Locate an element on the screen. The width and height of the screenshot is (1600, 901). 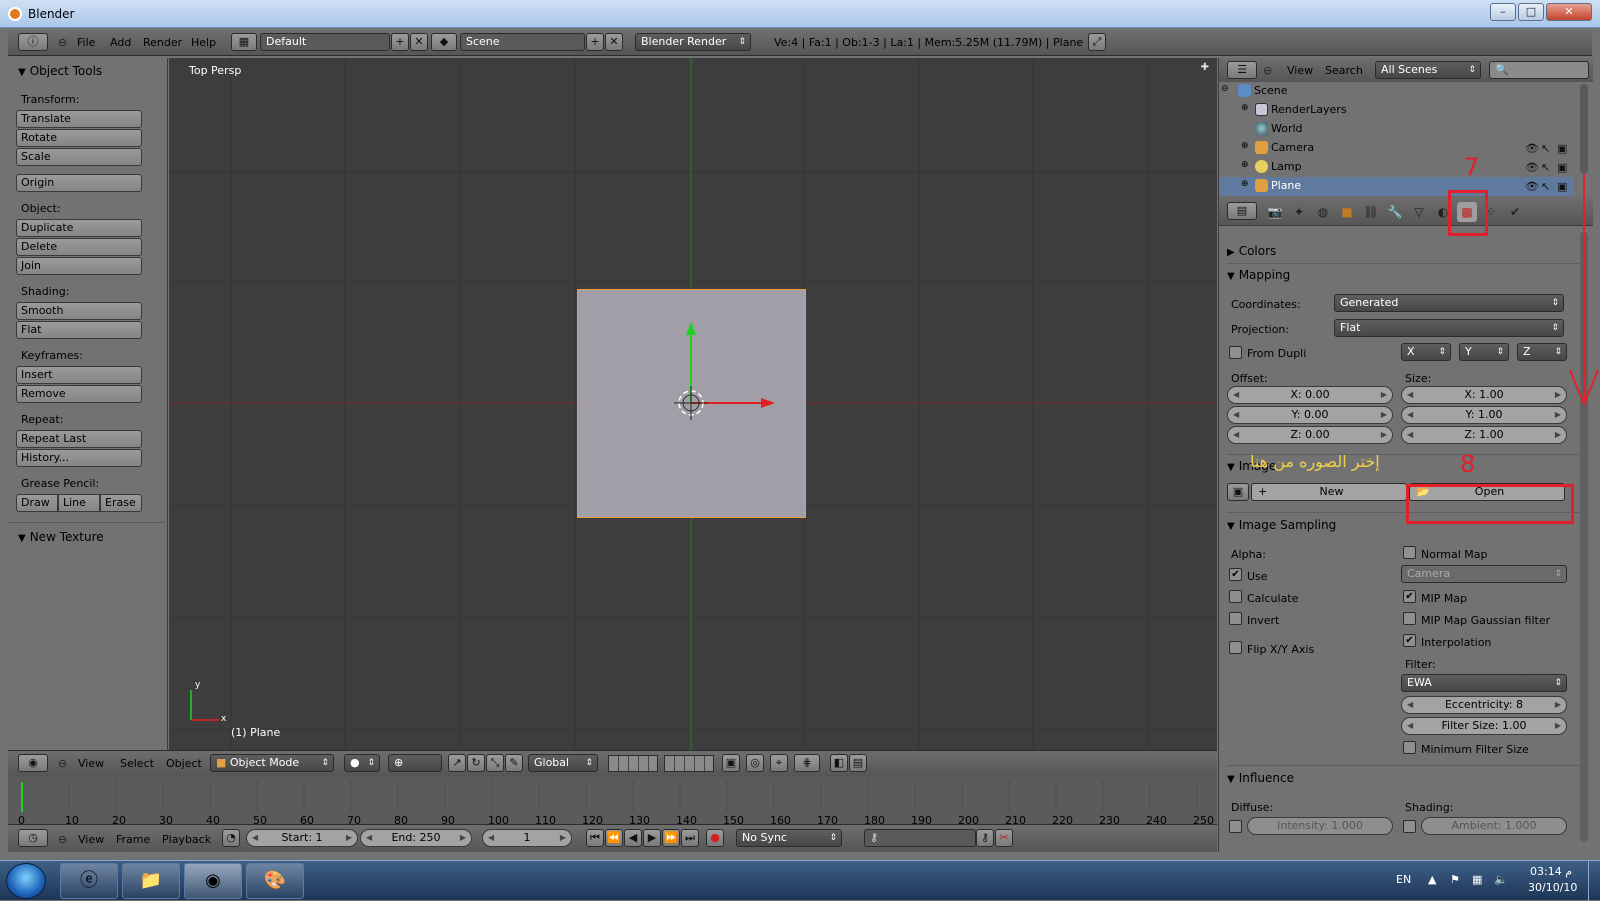
new-texture-header: ▼ New Texture is located at coordinates (61, 537).